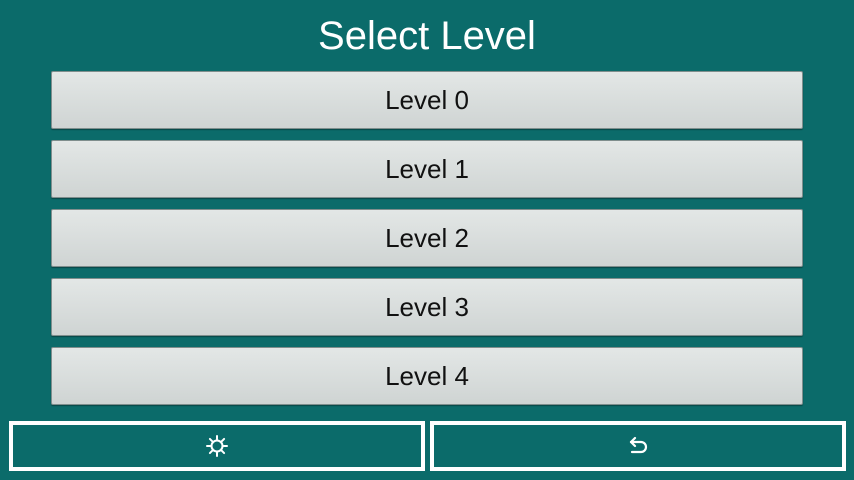  What do you see at coordinates (427, 307) in the screenshot?
I see `level-3-button: Level 3` at bounding box center [427, 307].